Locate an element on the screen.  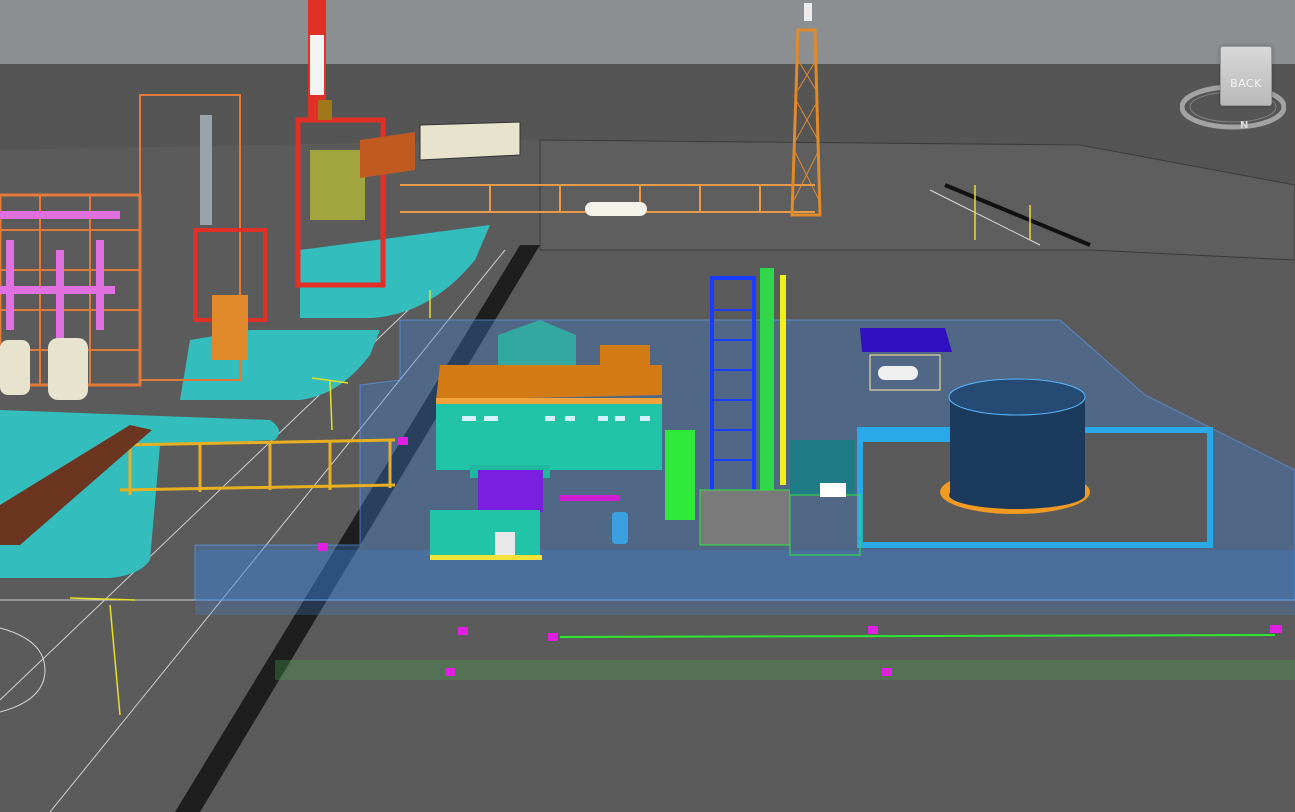
stack-base is located at coordinates (325, 110).